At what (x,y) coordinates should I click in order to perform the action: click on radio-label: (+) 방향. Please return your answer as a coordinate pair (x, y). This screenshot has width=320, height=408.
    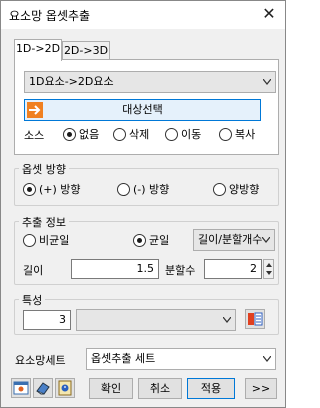
    Looking at the image, I should click on (60, 189).